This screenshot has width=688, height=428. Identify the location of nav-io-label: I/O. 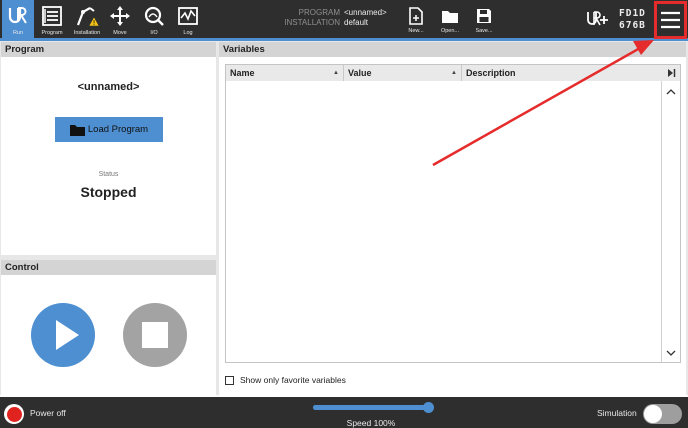
(154, 33).